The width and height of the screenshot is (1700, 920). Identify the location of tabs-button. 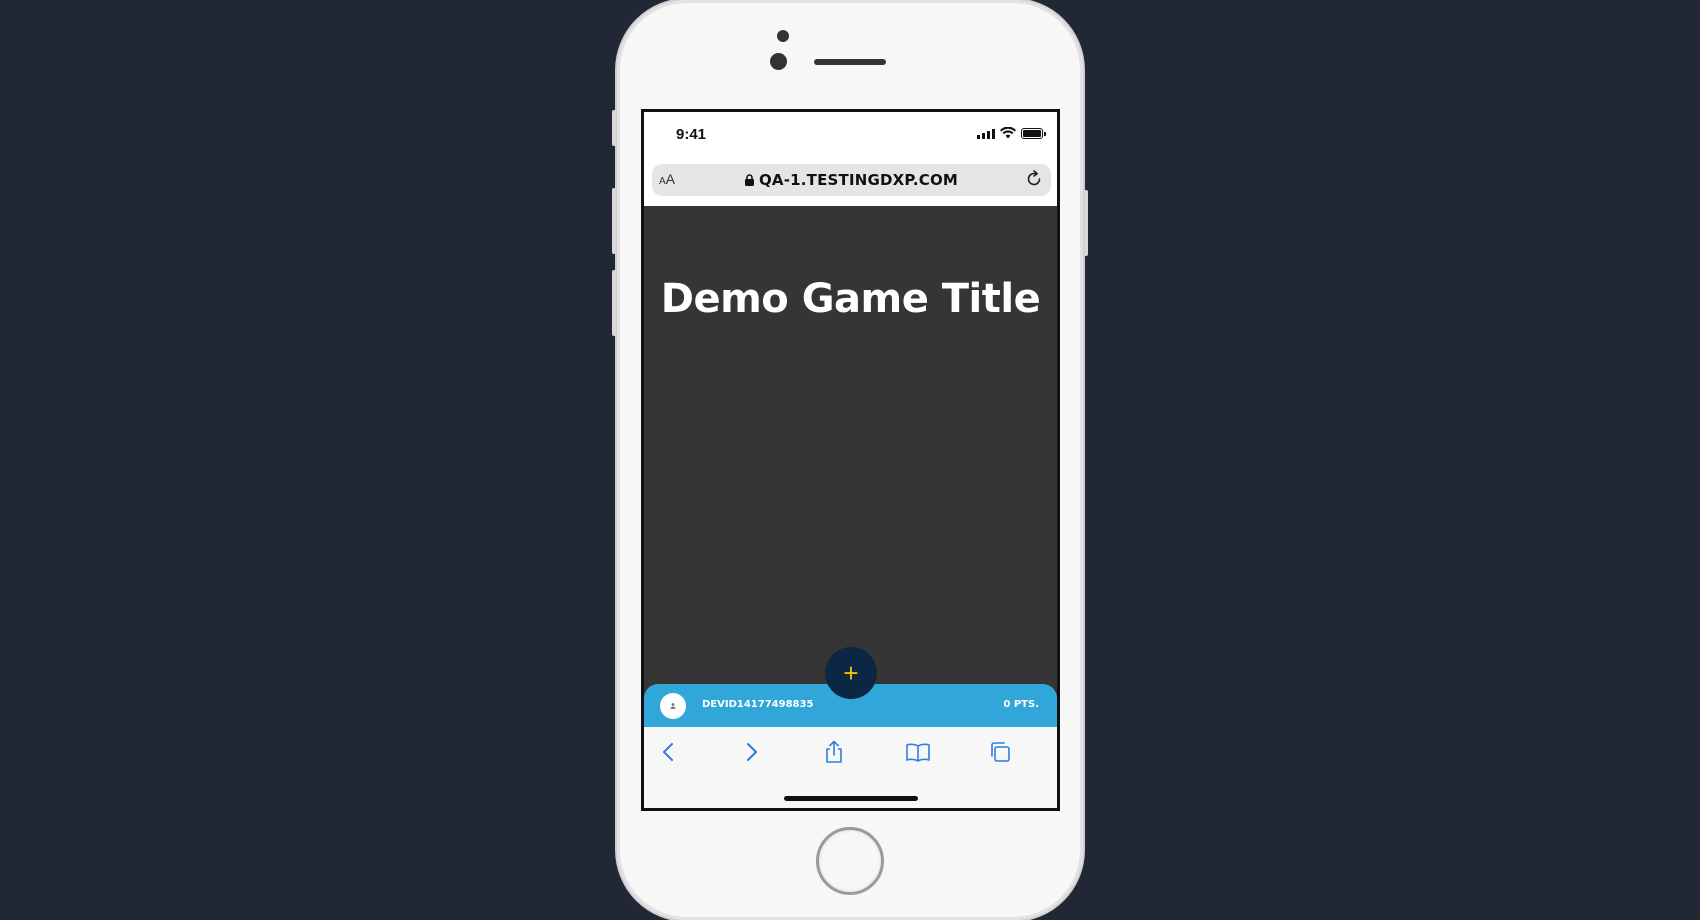
(1000, 752).